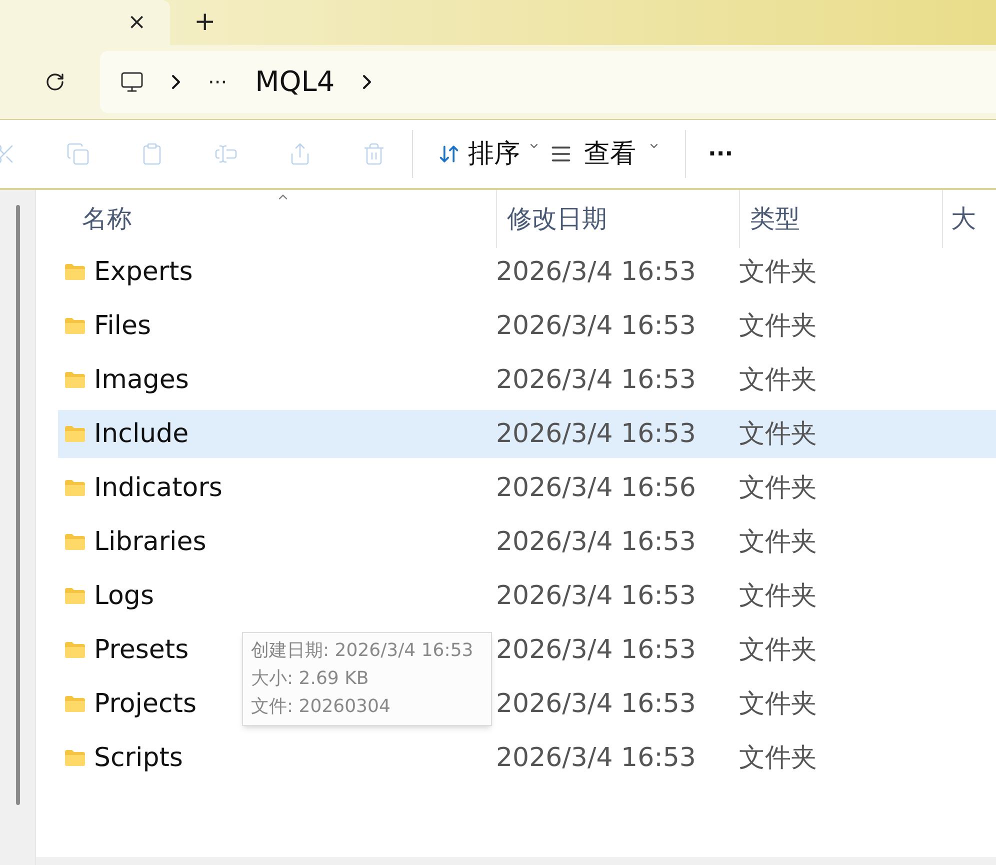  Describe the element at coordinates (158, 488) in the screenshot. I see `file-name: Indicators` at that location.